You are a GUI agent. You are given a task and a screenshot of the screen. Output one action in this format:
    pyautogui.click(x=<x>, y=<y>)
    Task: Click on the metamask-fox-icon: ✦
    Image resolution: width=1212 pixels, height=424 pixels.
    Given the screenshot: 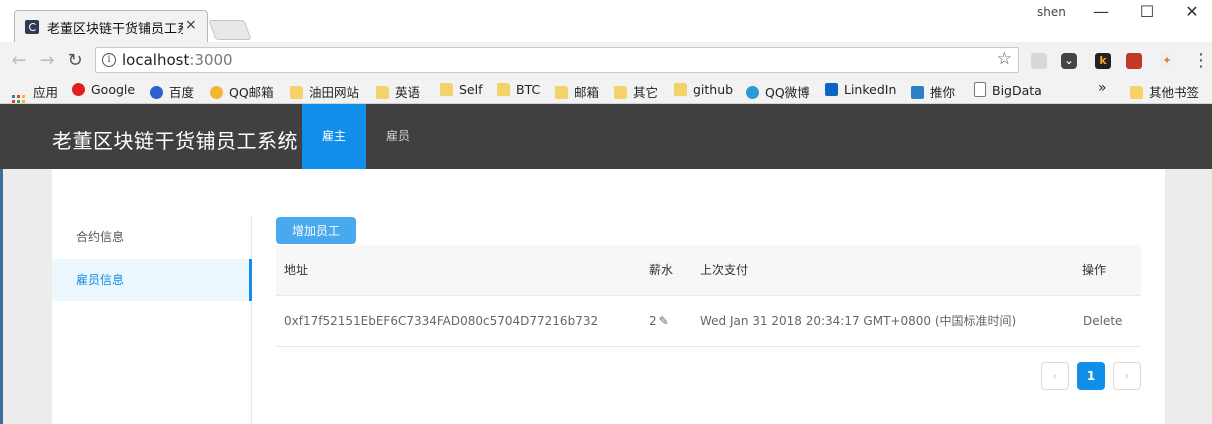 What is the action you would take?
    pyautogui.click(x=1167, y=61)
    